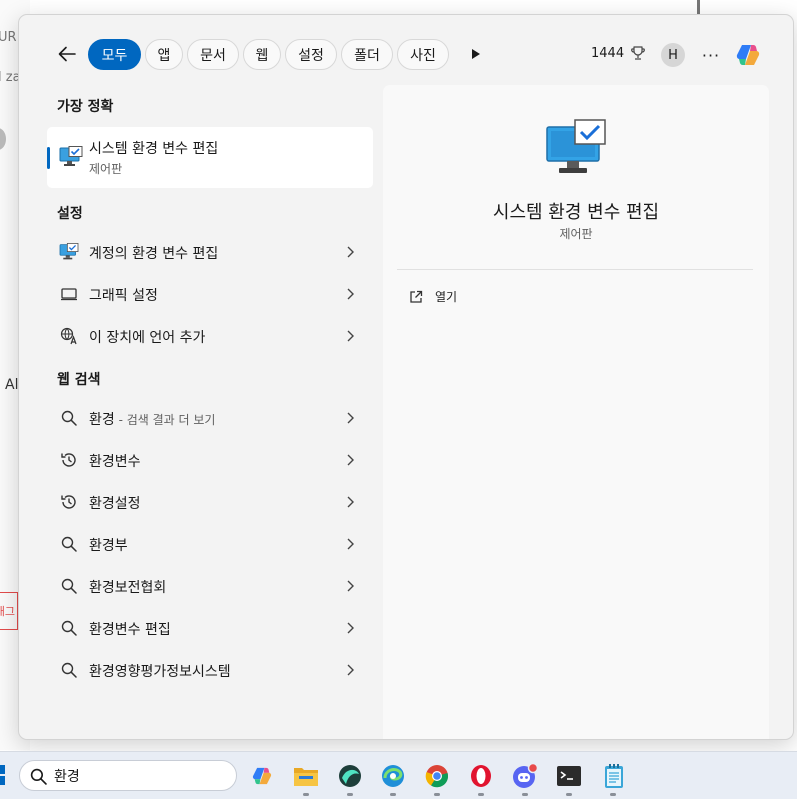  I want to click on language-icon, so click(68, 336).